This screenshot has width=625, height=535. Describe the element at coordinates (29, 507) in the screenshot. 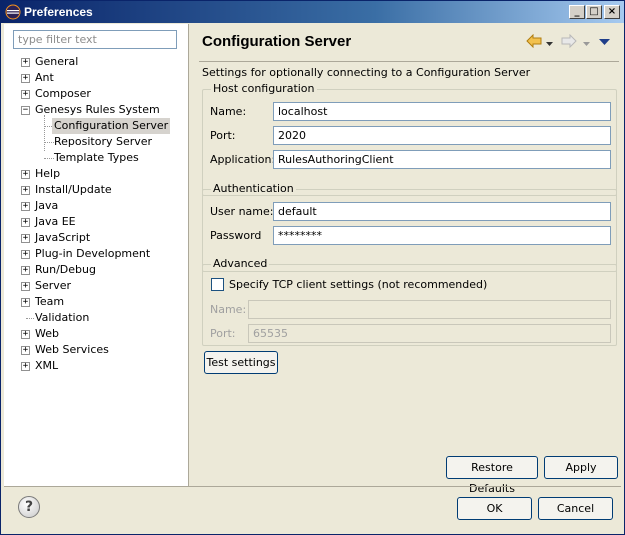

I see `help-icon: ?` at that location.